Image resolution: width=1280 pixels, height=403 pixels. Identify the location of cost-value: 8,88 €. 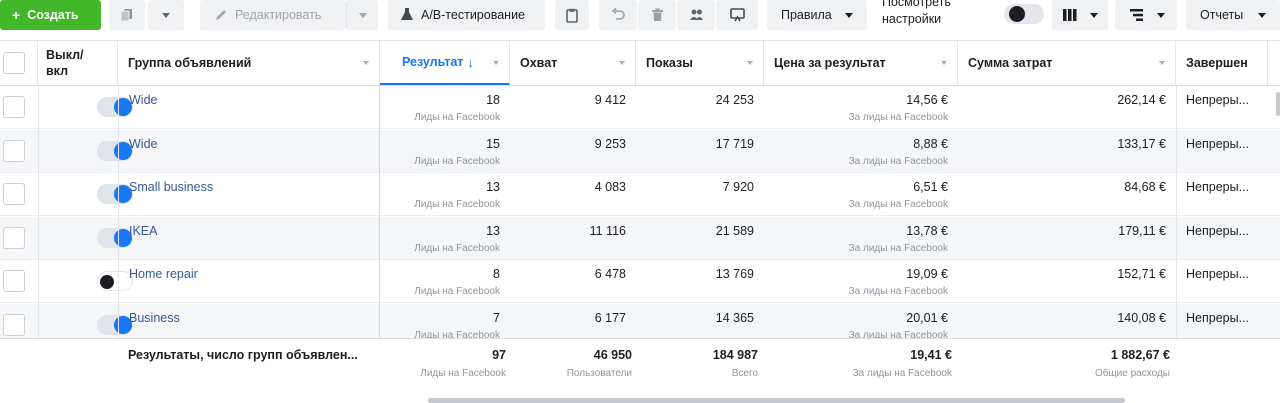
(930, 143).